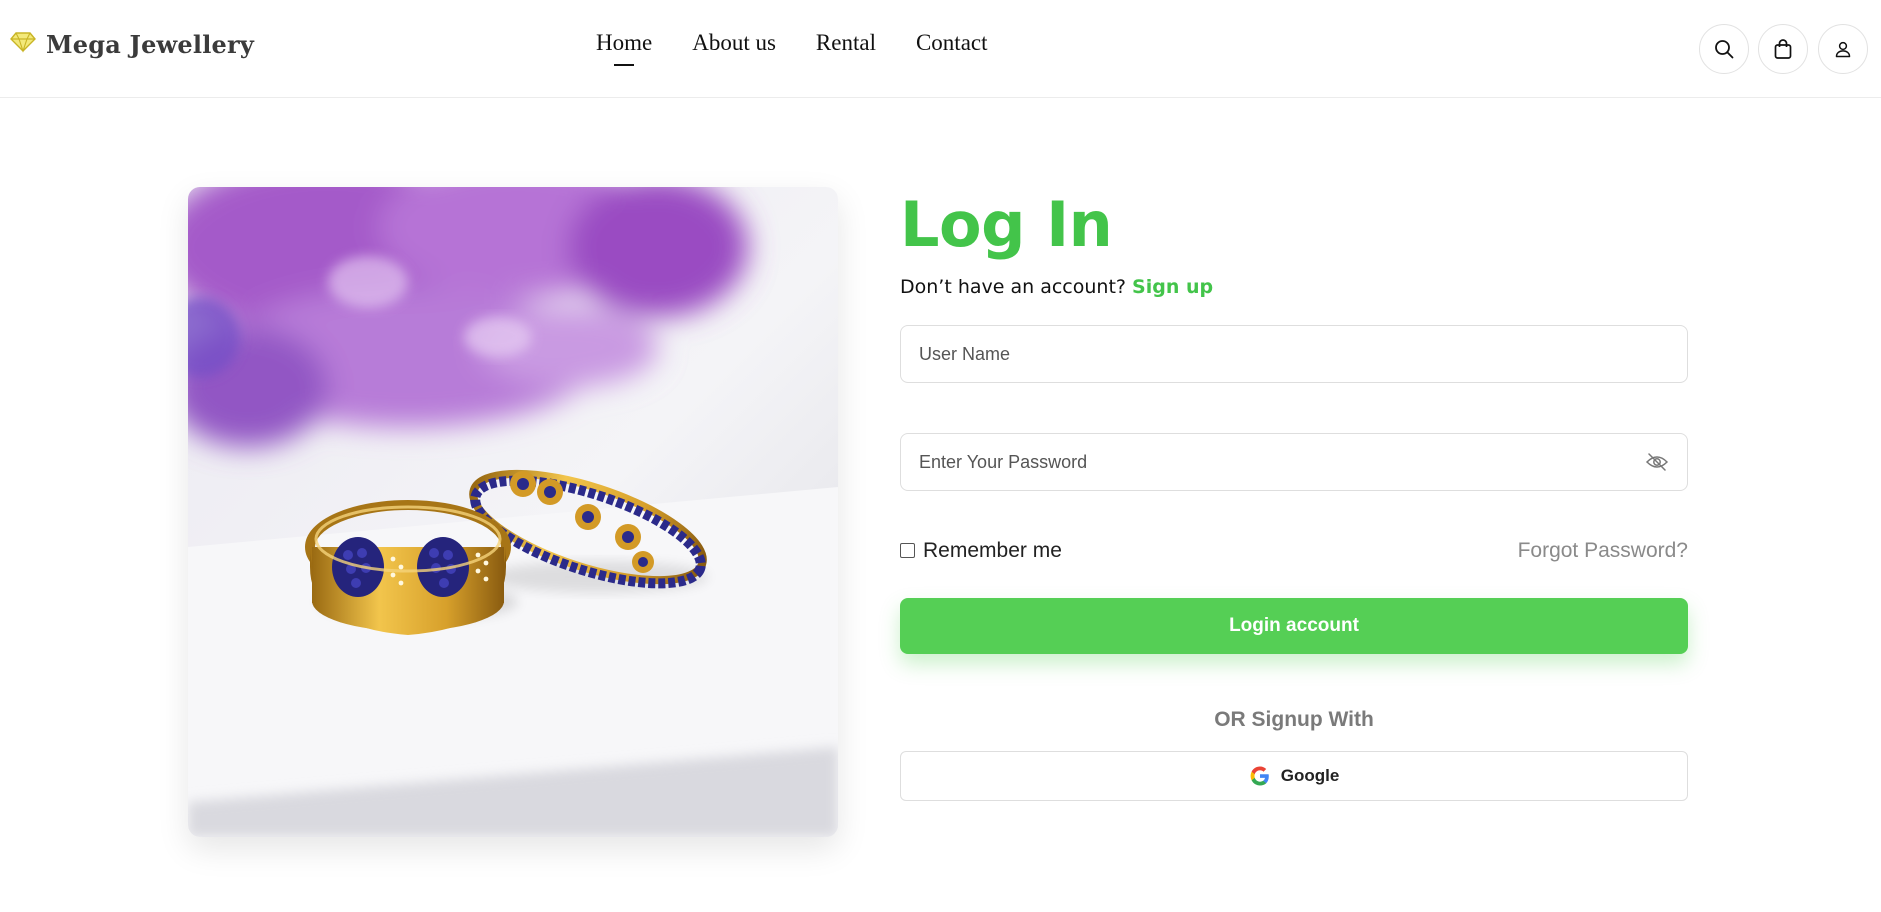 This screenshot has width=1881, height=912. What do you see at coordinates (624, 43) in the screenshot?
I see `nav-home: Home` at bounding box center [624, 43].